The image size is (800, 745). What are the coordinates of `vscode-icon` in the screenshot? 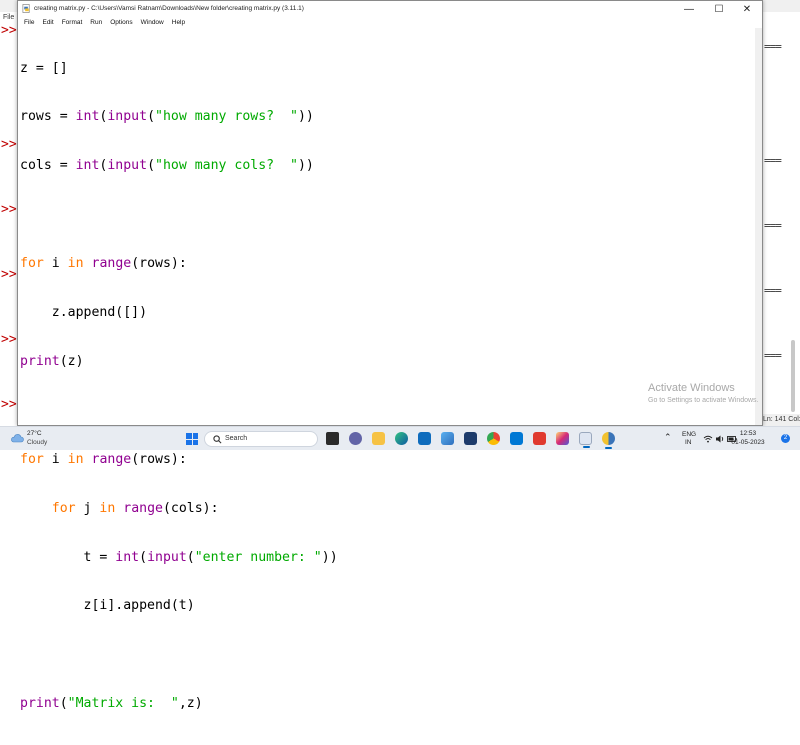 It's located at (516, 438).